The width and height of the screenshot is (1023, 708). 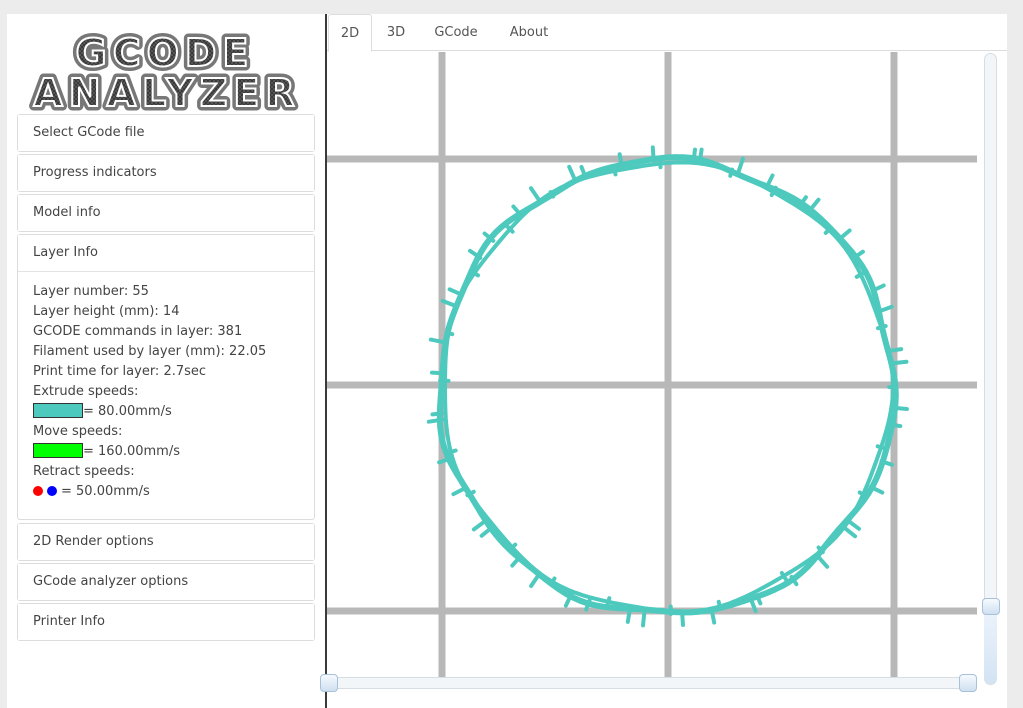 I want to click on view-tabs: 2D 3D GCode About, so click(x=667, y=33).